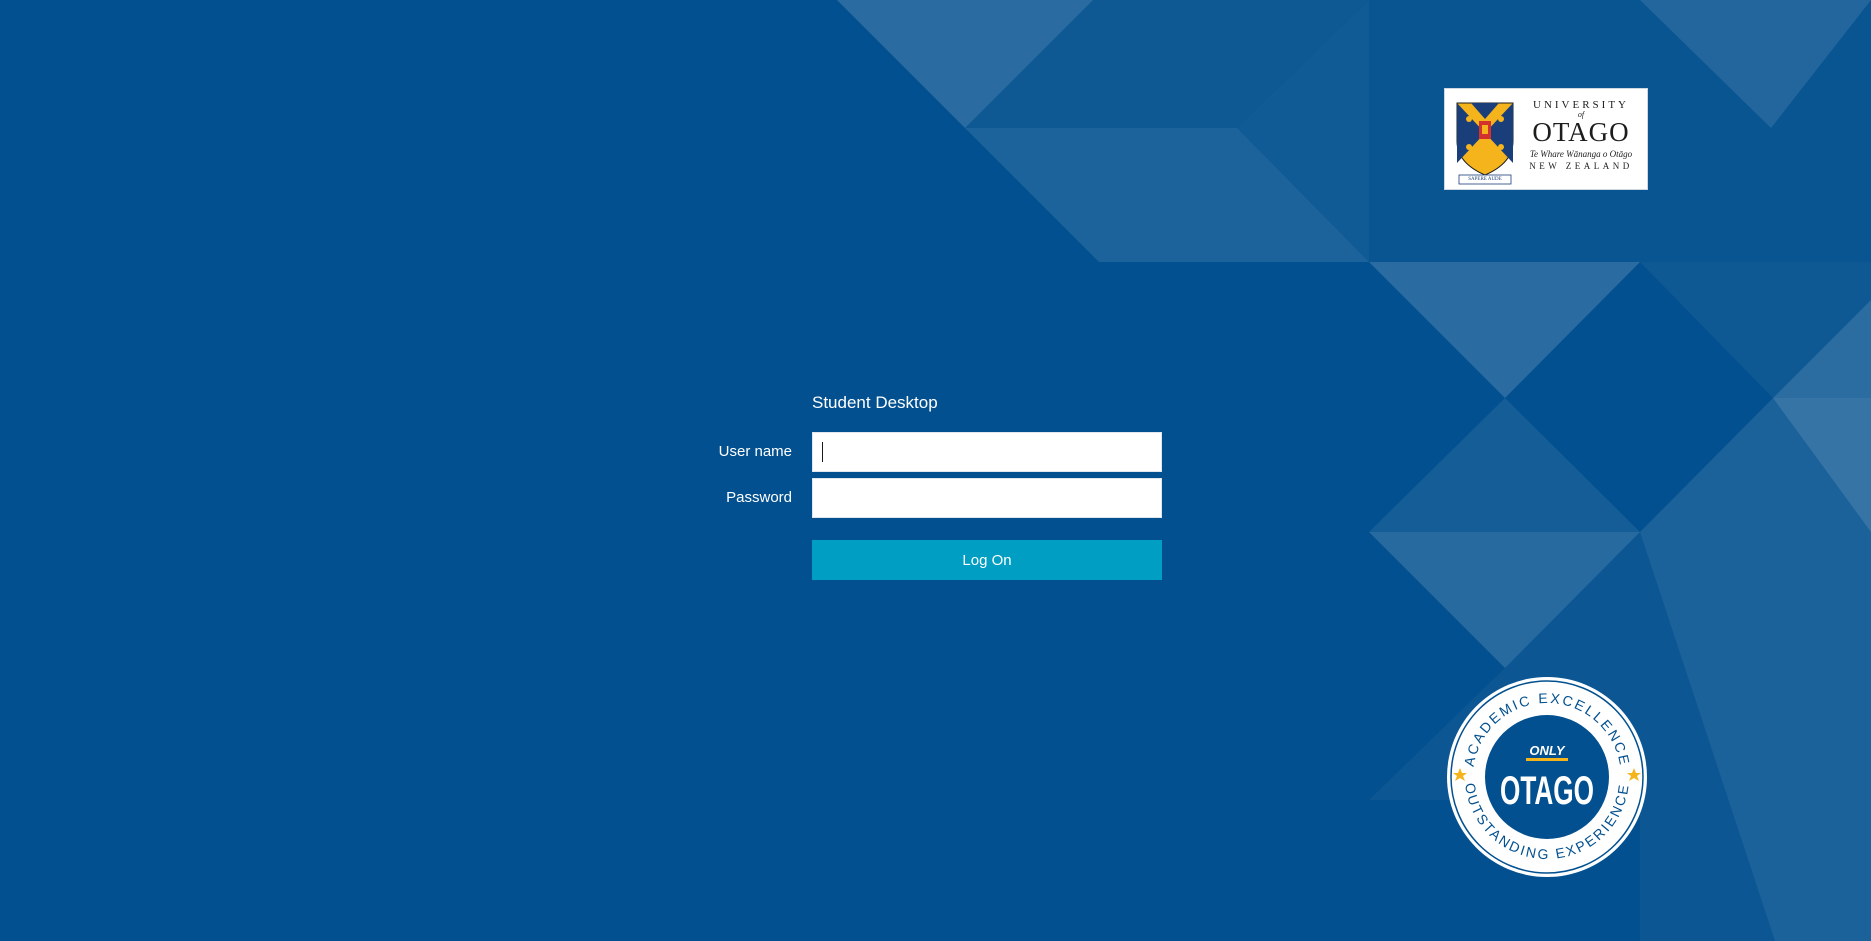  I want to click on form-title: Student Desktop, so click(875, 402).